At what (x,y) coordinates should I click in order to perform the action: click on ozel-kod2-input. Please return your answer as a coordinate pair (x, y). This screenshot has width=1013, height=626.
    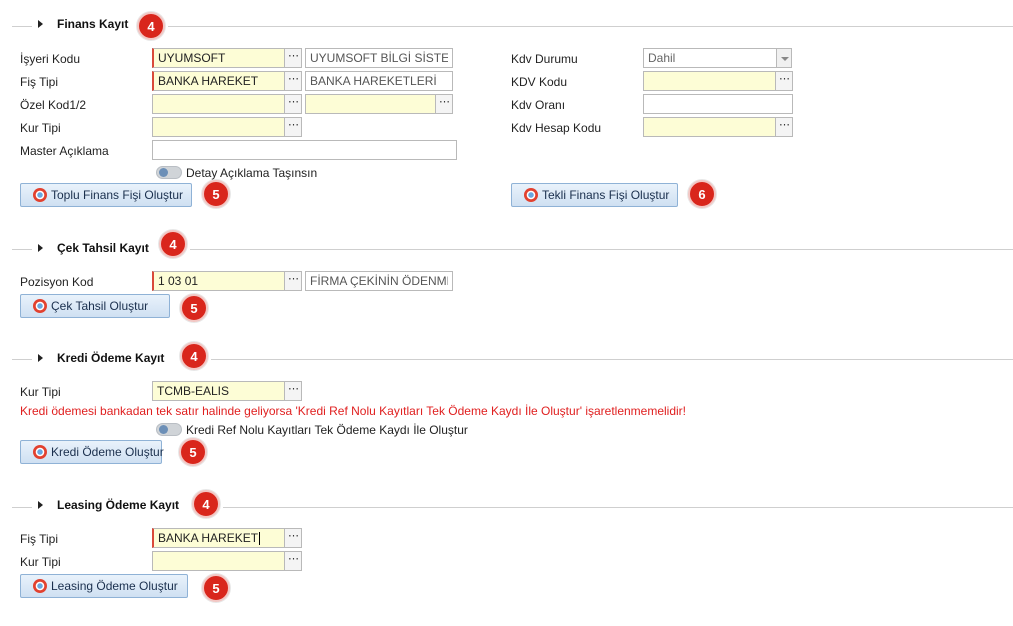
    Looking at the image, I should click on (370, 104).